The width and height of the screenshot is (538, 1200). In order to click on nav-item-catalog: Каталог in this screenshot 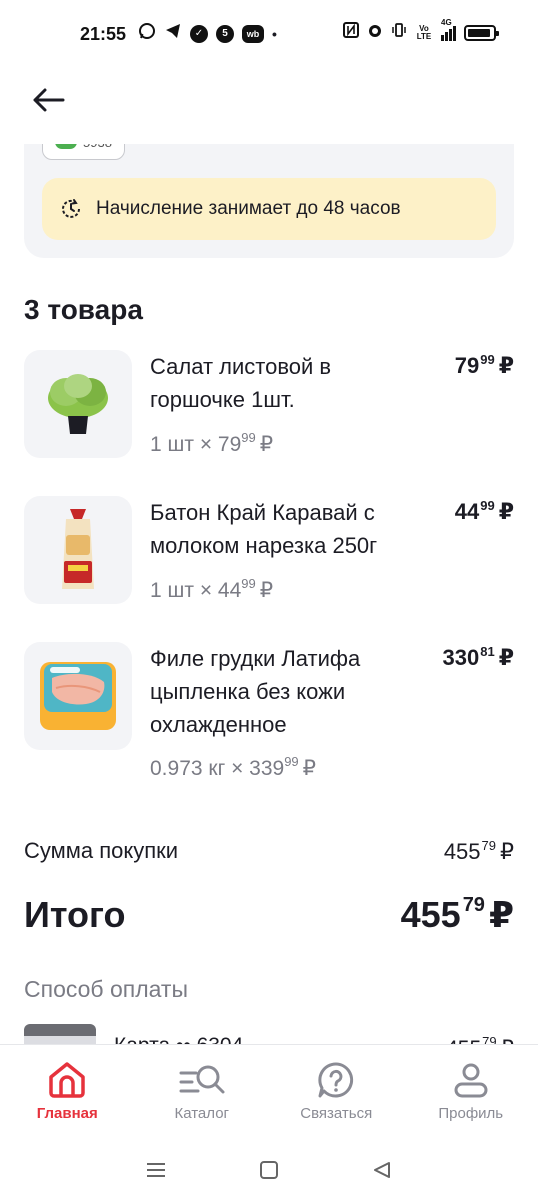, I will do `click(202, 1092)`.